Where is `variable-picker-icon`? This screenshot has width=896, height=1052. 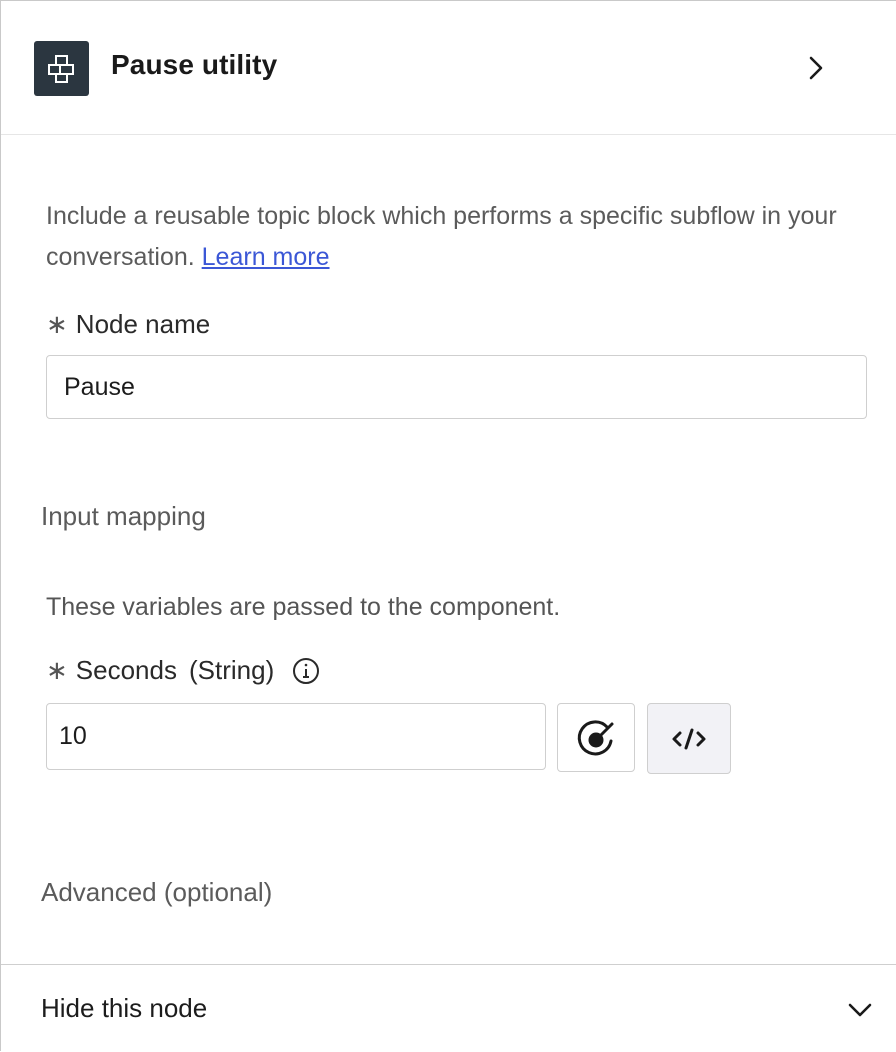
variable-picker-icon is located at coordinates (596, 738).